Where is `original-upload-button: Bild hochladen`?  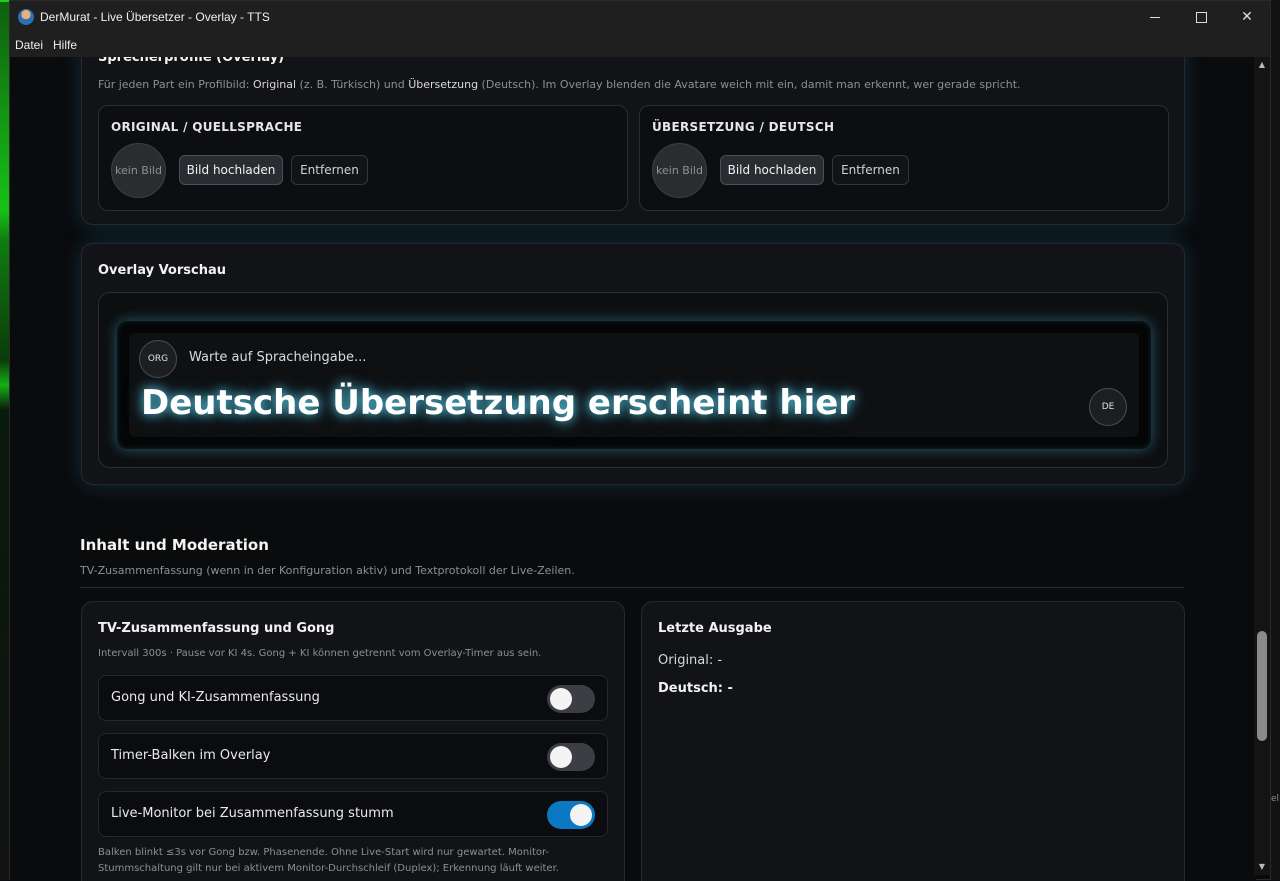
original-upload-button: Bild hochladen is located at coordinates (231, 170).